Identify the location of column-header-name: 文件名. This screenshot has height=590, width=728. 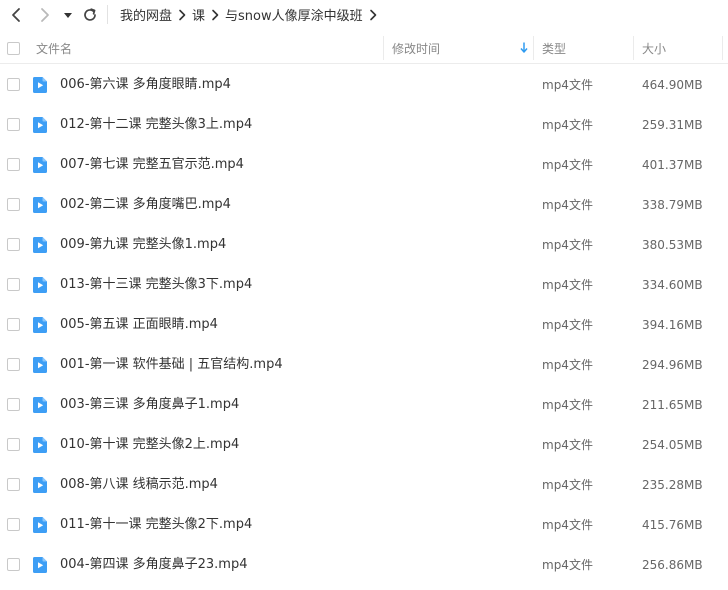
(54, 48).